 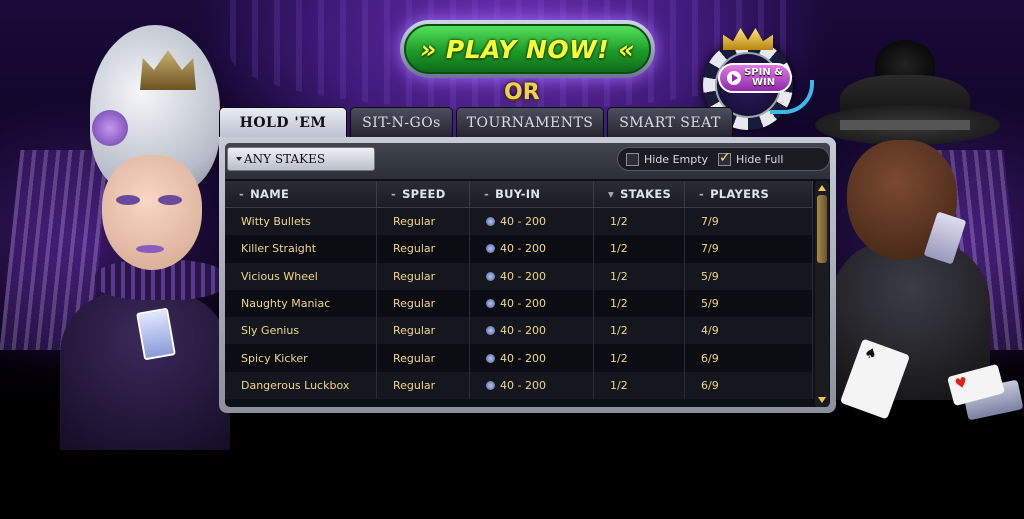 What do you see at coordinates (611, 194) in the screenshot?
I see `sort-down-icon: ▾` at bounding box center [611, 194].